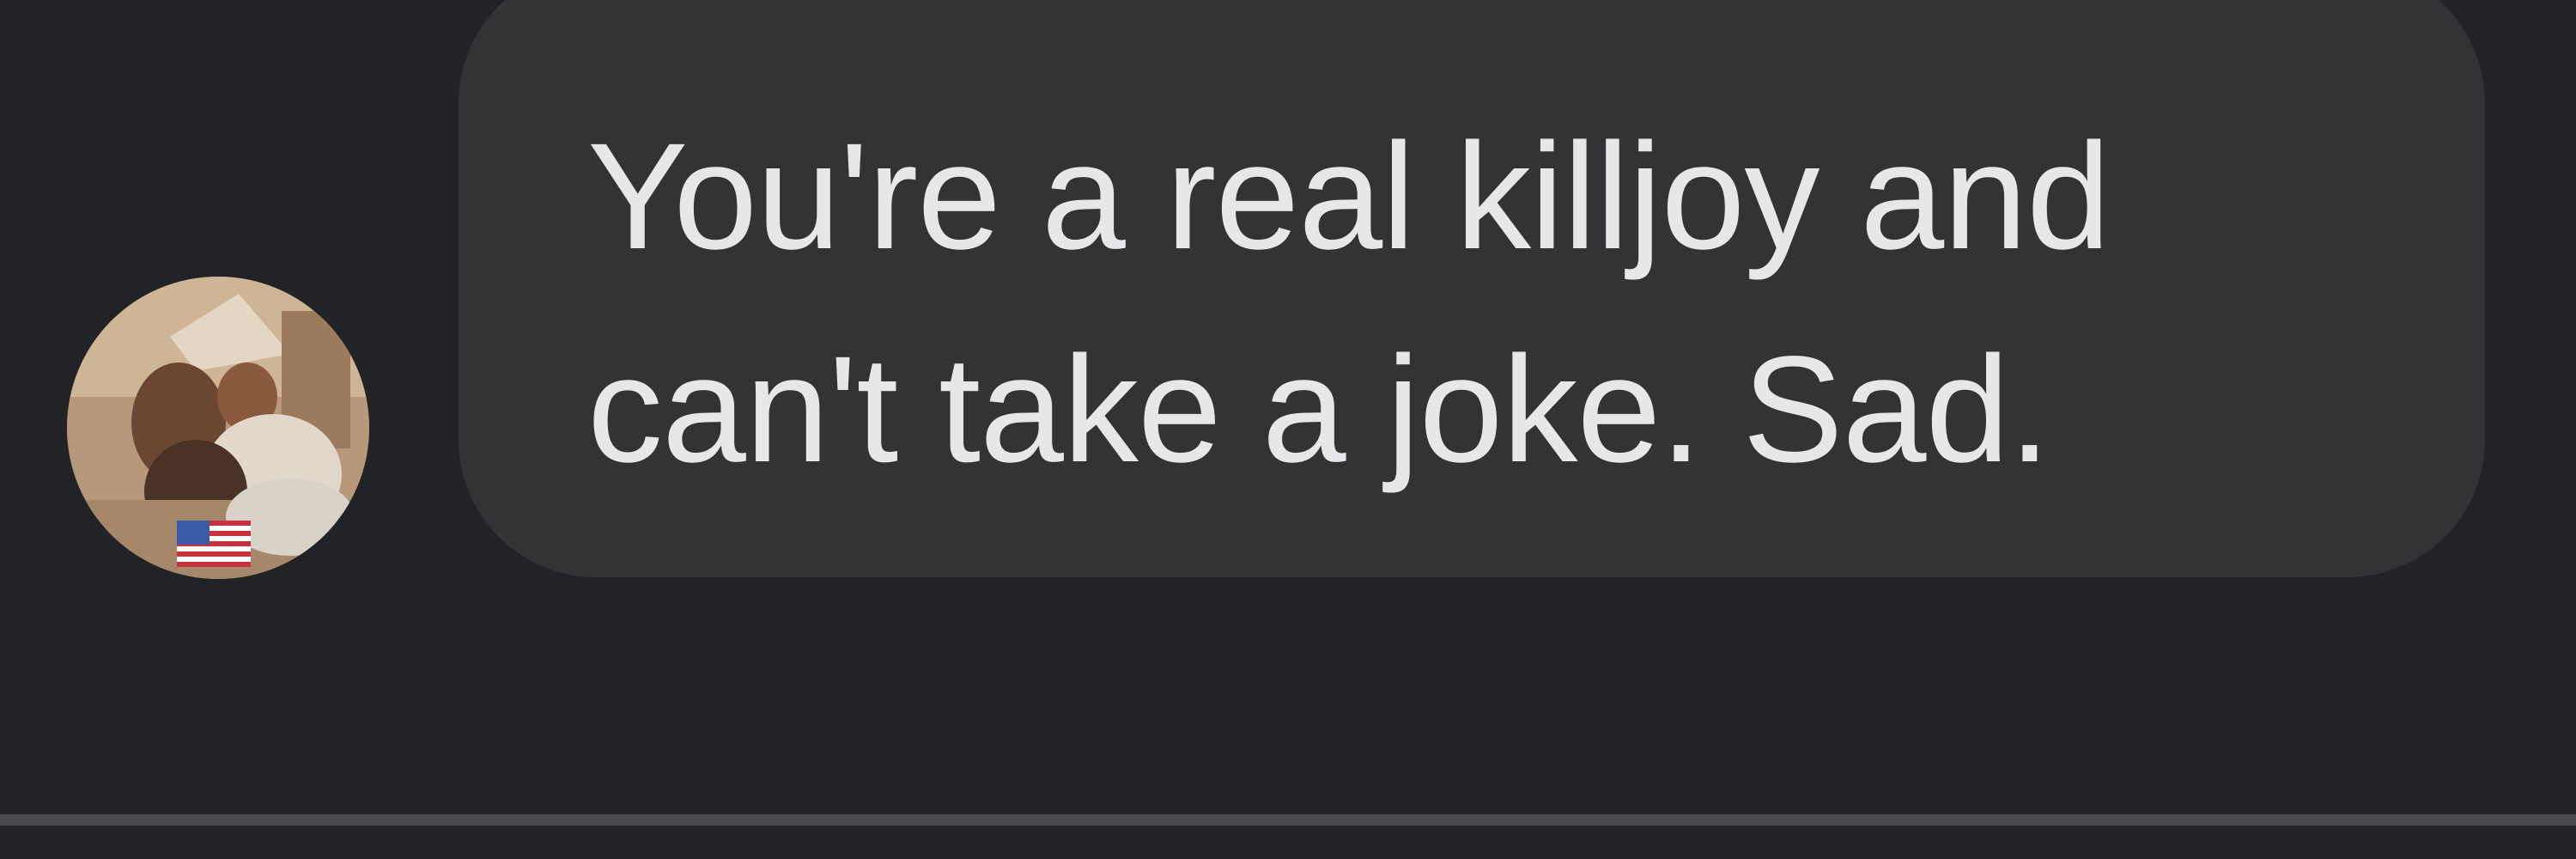 This screenshot has height=859, width=2576. Describe the element at coordinates (214, 544) in the screenshot. I see `us-flag-icon` at that location.